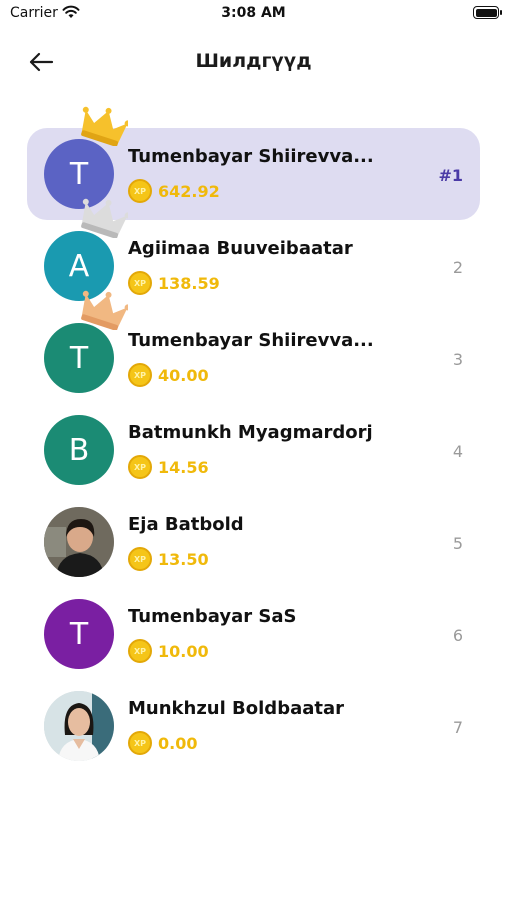  What do you see at coordinates (183, 559) in the screenshot?
I see `xp-value: 13.50` at bounding box center [183, 559].